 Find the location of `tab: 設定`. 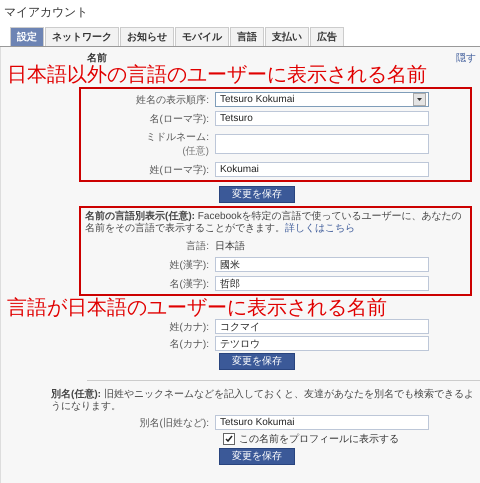

tab: 設定 is located at coordinates (27, 36).